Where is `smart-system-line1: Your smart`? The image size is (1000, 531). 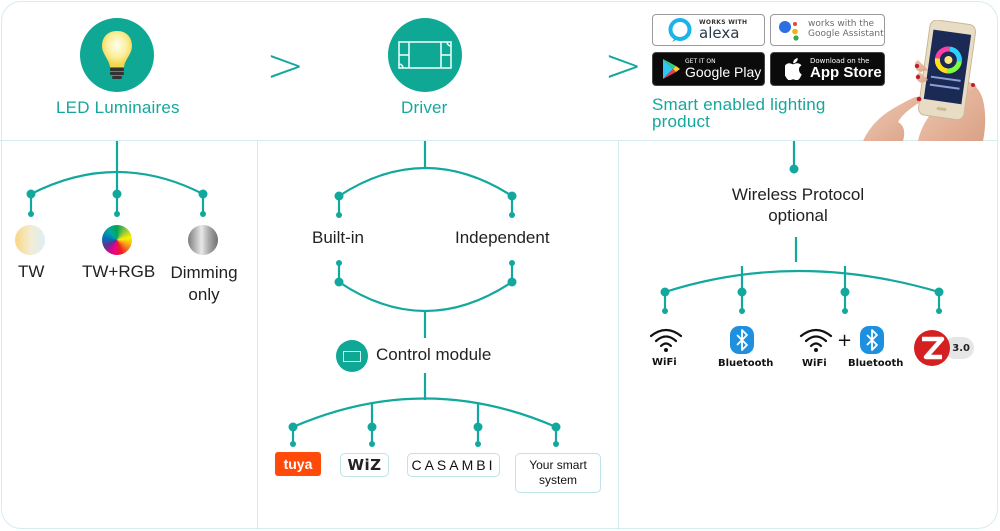 smart-system-line1: Your smart is located at coordinates (558, 465).